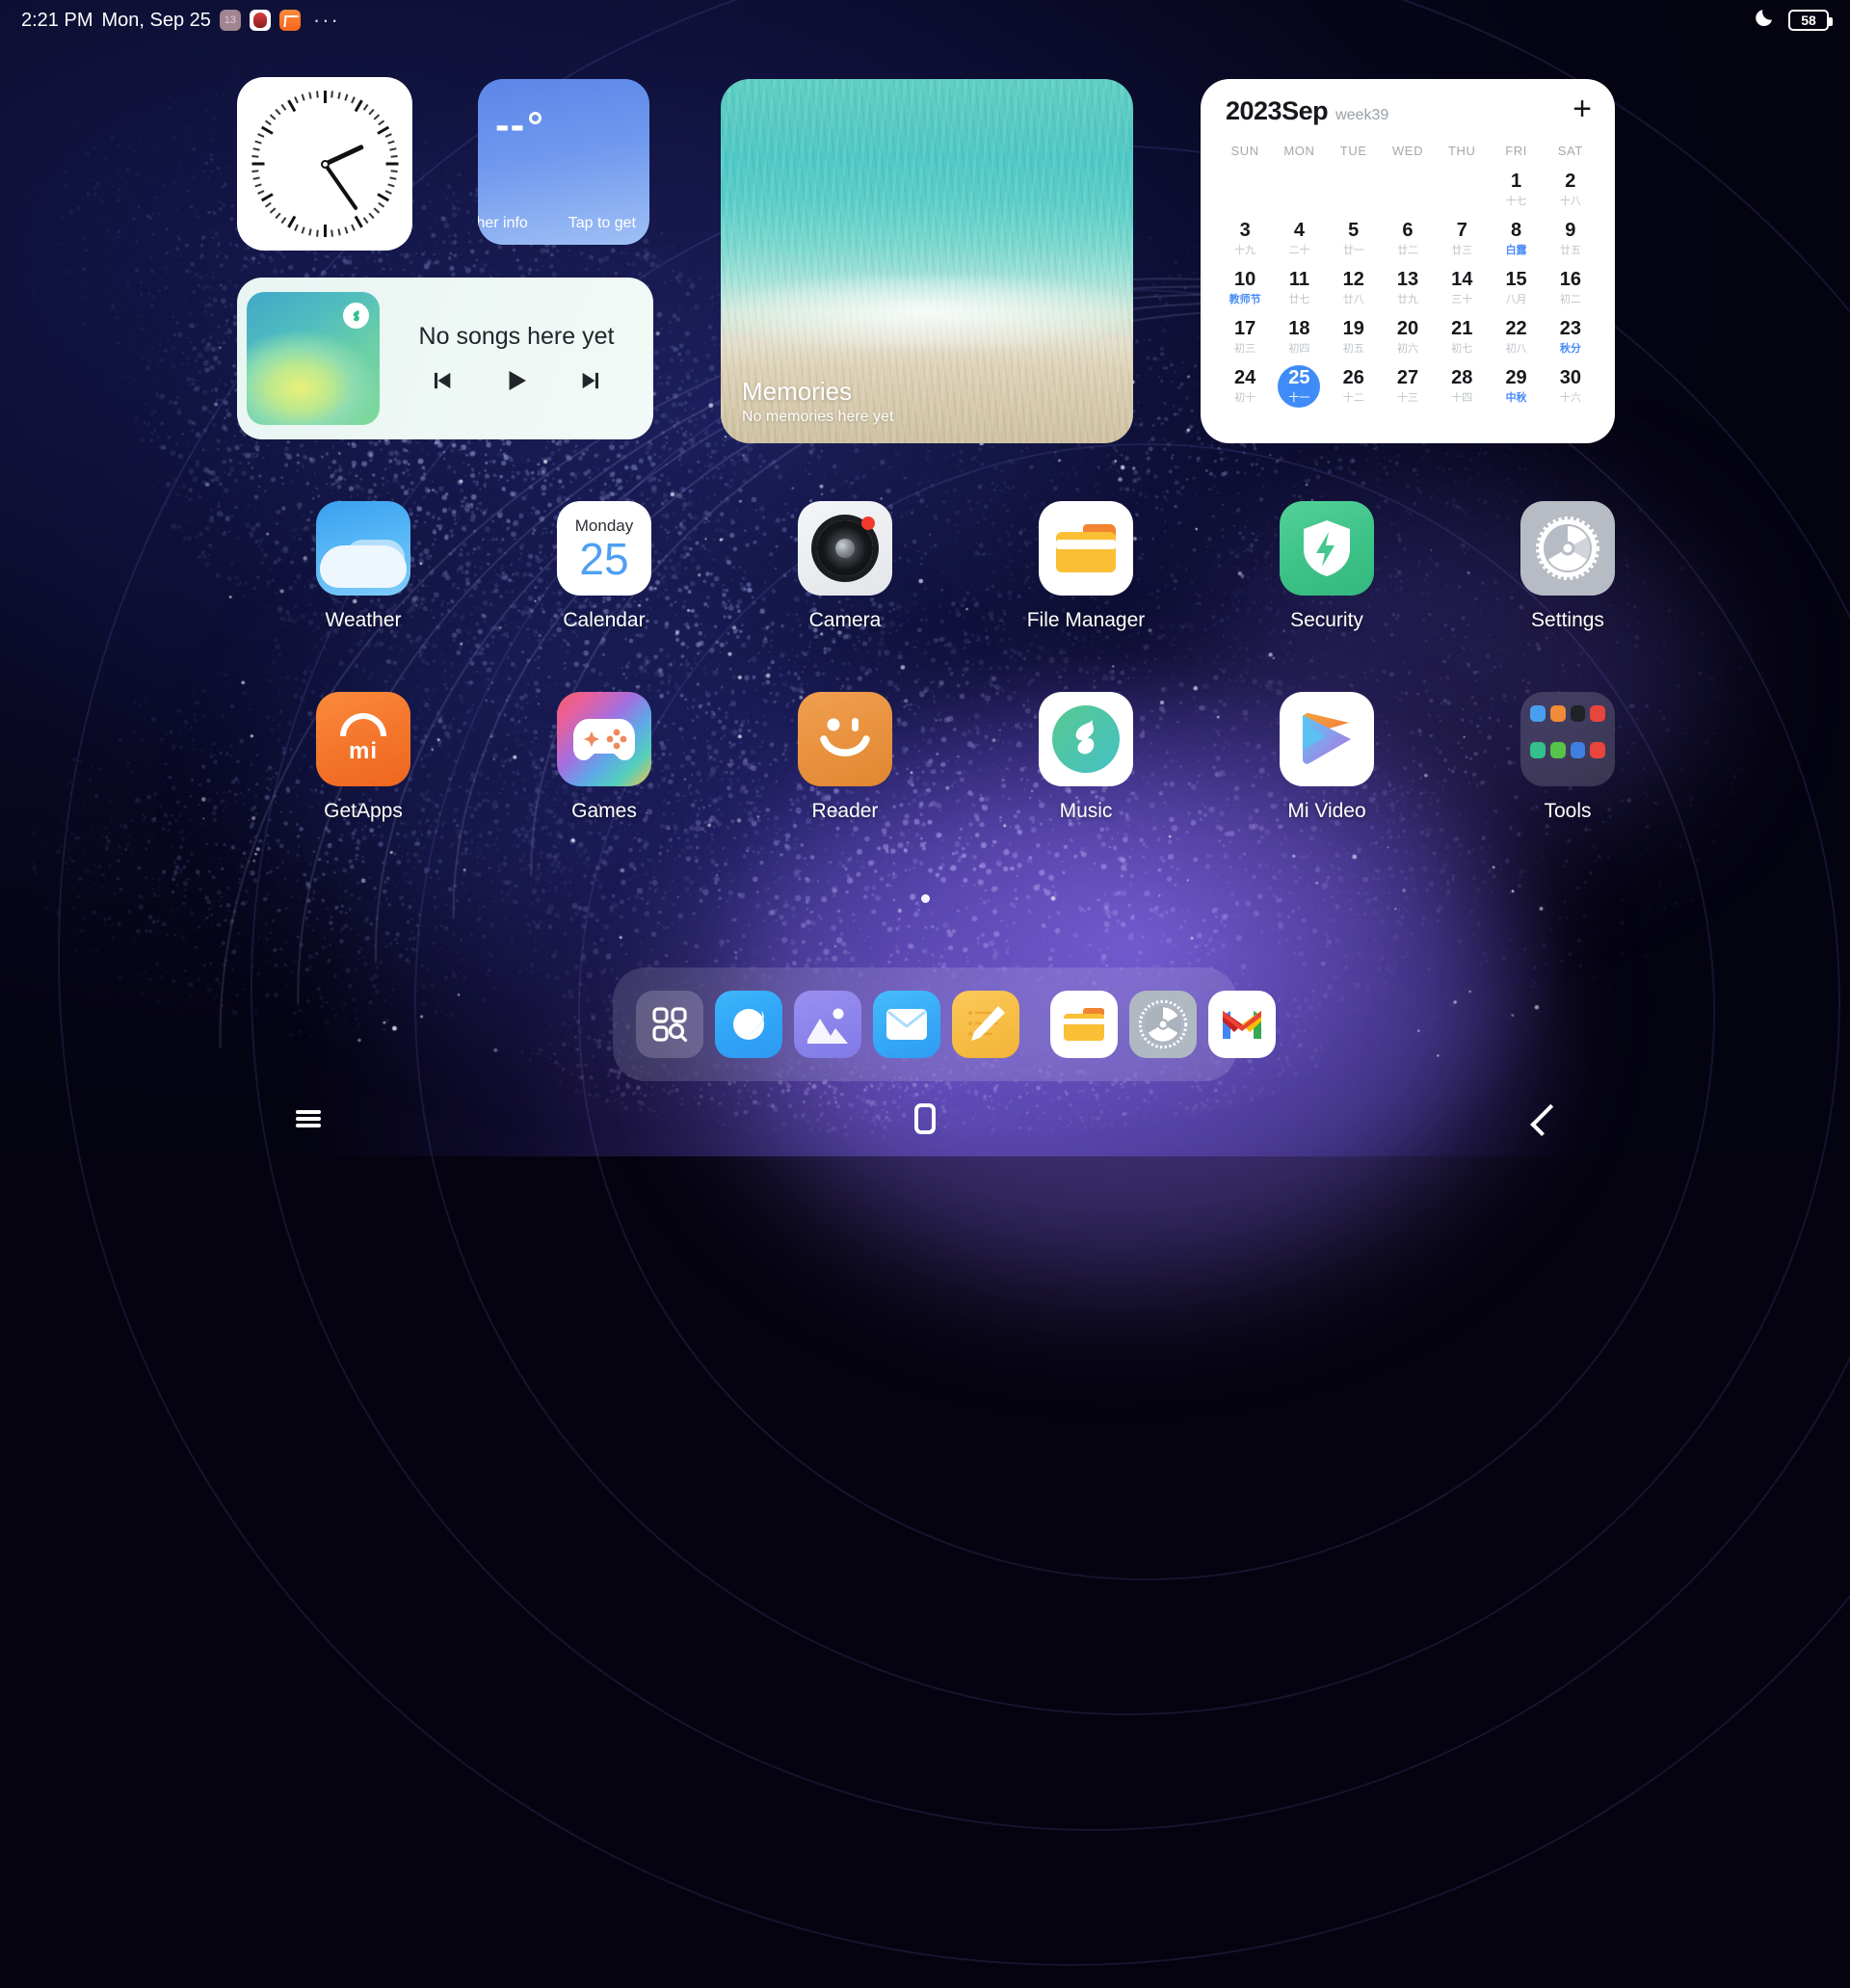 This screenshot has height=1988, width=1850. I want to click on calendar-day-cell: 20初六, so click(1408, 336).